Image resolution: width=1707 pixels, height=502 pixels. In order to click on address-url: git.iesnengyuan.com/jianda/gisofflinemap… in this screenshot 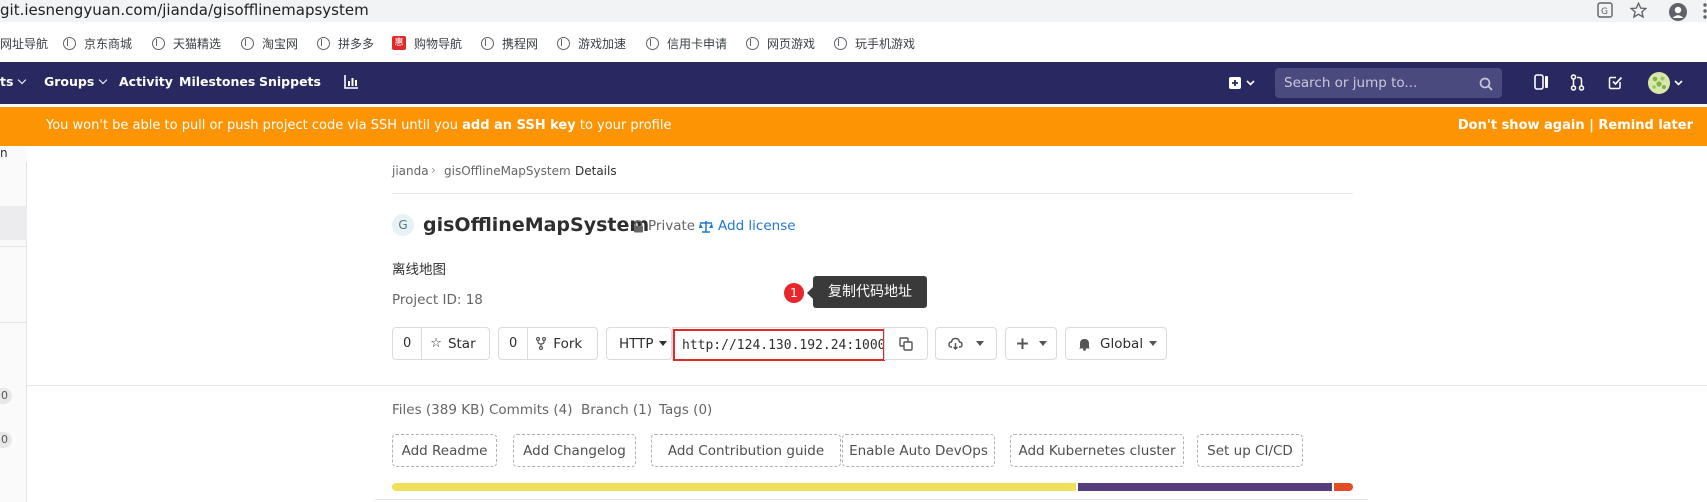, I will do `click(184, 10)`.